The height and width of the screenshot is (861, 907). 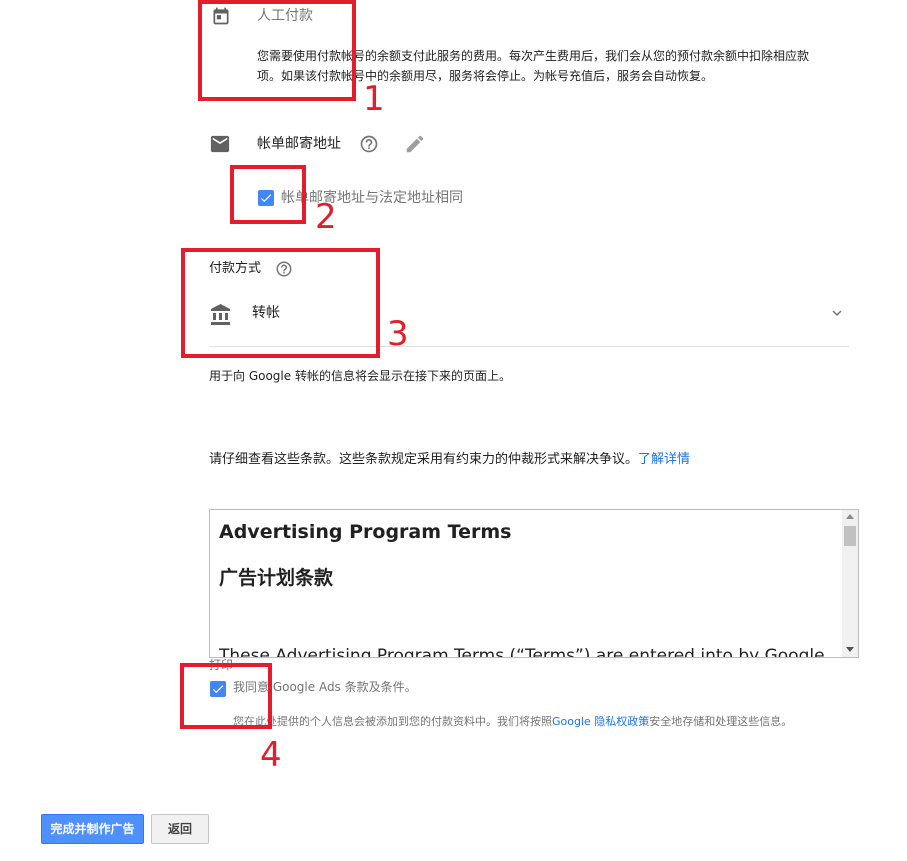 I want to click on agree-terms-label: 我同意 Google Ads 条款及条件。, so click(x=325, y=687).